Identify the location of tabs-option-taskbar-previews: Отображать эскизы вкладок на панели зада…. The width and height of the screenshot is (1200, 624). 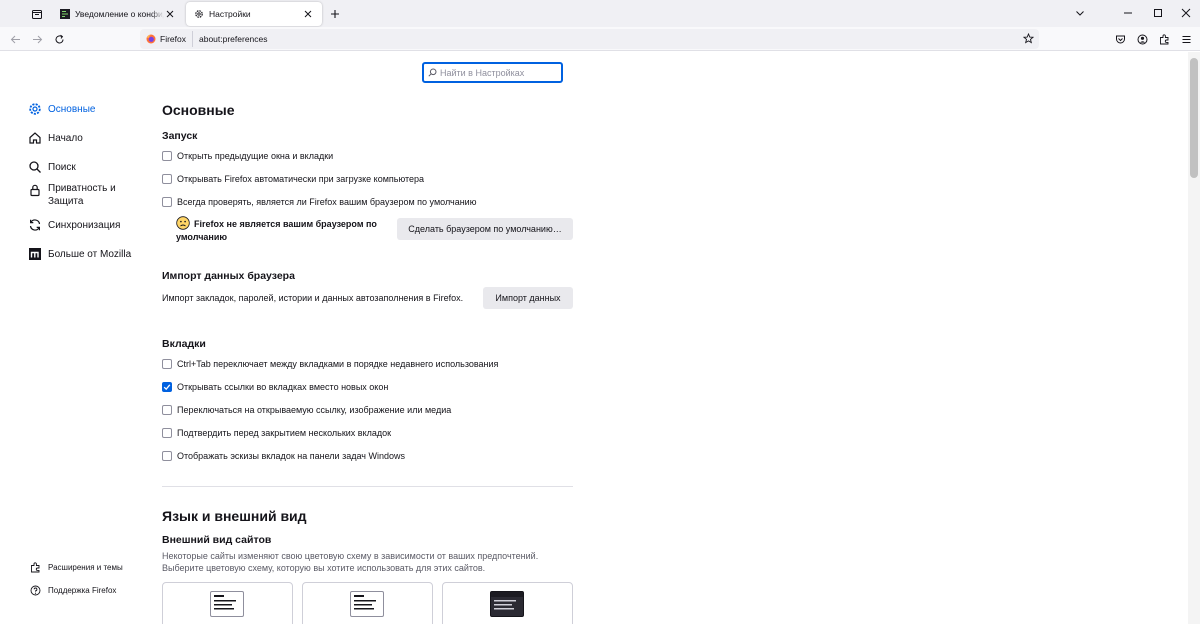
(283, 456).